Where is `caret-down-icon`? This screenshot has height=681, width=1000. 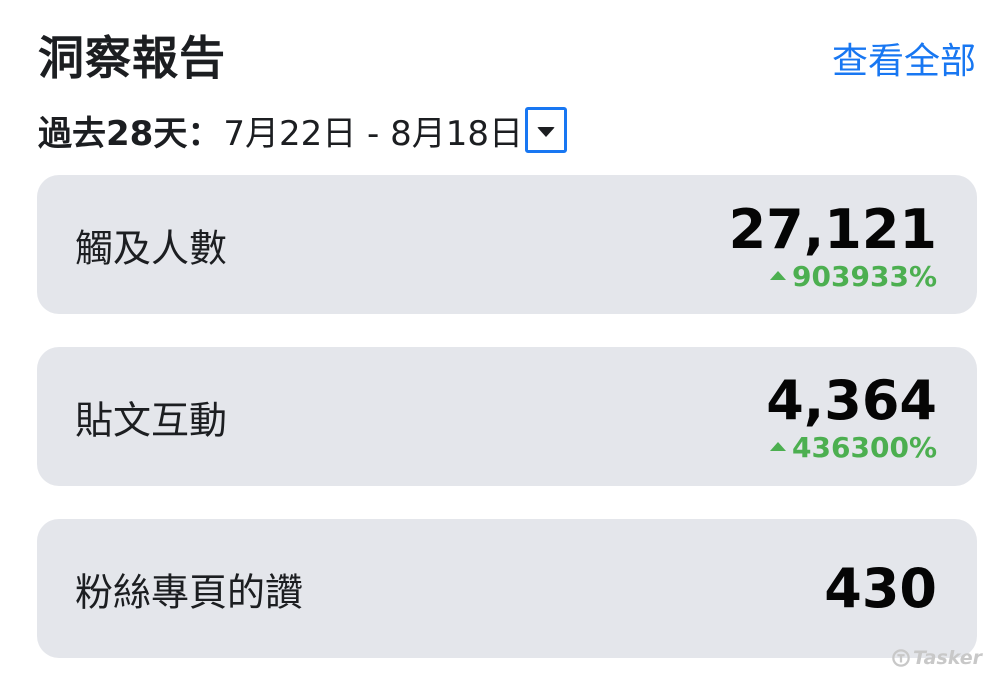 caret-down-icon is located at coordinates (546, 132).